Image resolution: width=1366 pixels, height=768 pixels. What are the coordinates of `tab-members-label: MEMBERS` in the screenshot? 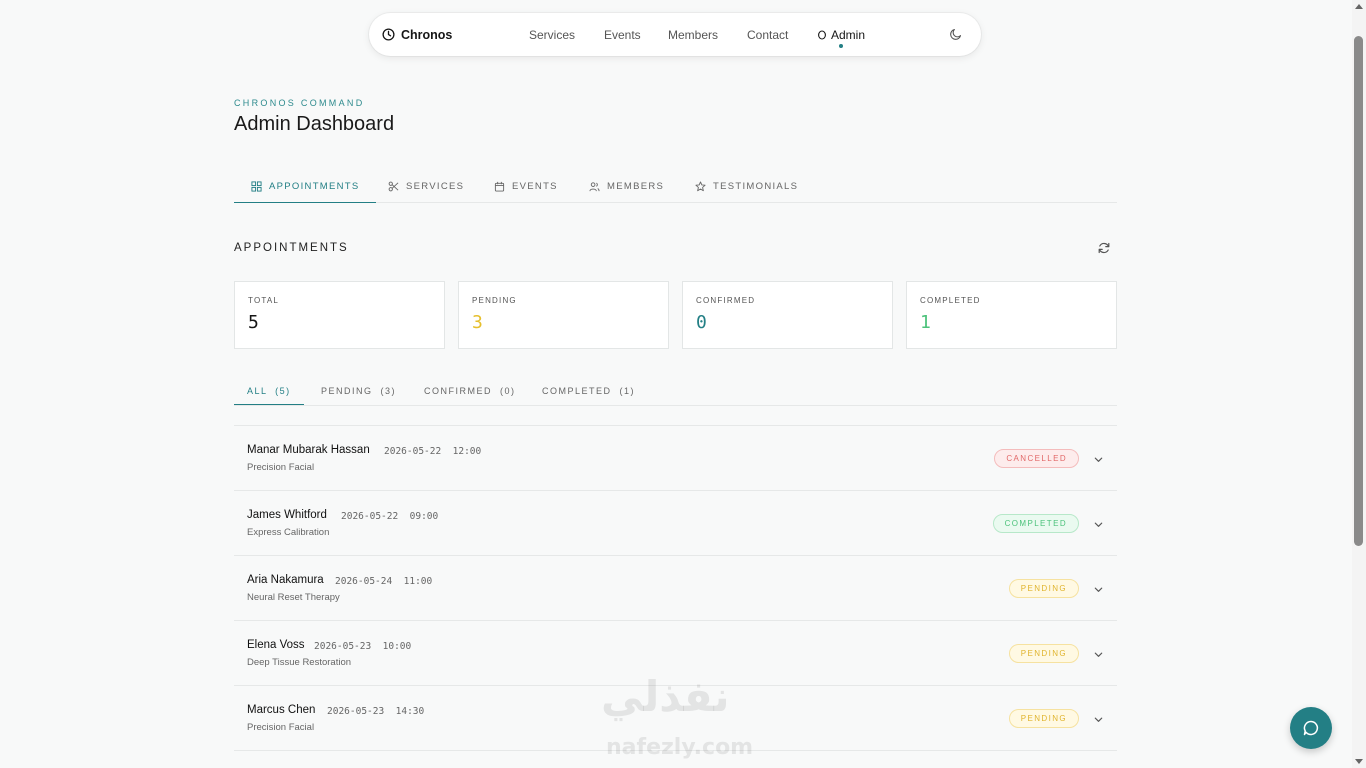 It's located at (636, 186).